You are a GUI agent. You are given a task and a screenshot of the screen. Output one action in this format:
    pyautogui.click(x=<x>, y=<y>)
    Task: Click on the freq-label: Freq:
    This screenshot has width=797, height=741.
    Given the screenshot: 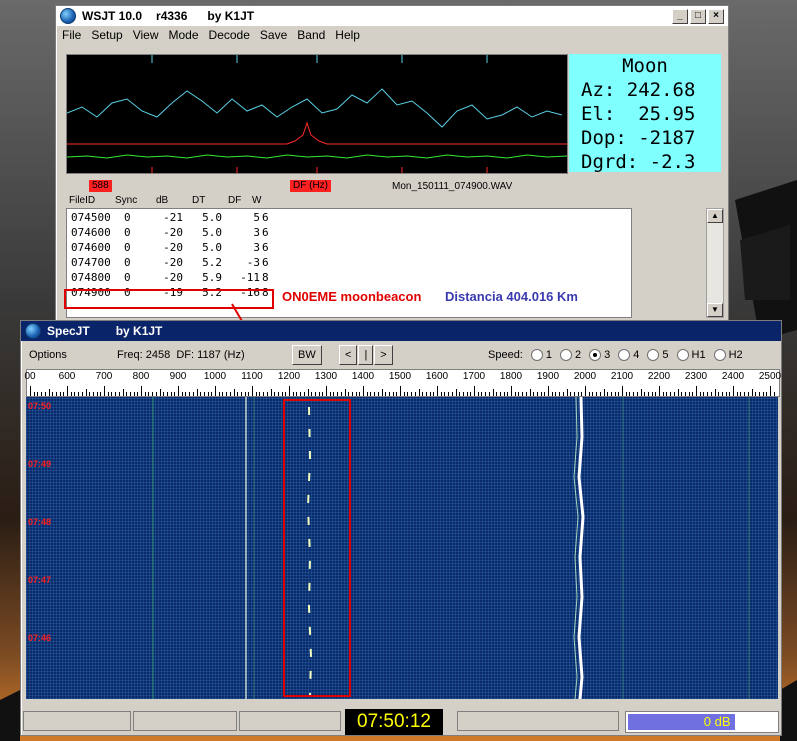 What is the action you would take?
    pyautogui.click(x=130, y=355)
    